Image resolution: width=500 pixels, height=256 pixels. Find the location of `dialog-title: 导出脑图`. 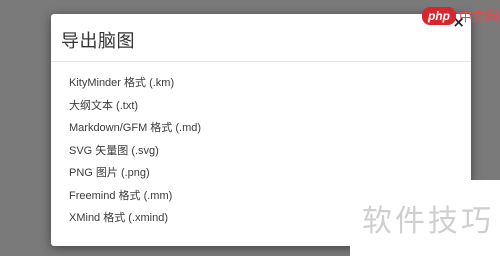

dialog-title: 导出脑图 is located at coordinates (98, 41).